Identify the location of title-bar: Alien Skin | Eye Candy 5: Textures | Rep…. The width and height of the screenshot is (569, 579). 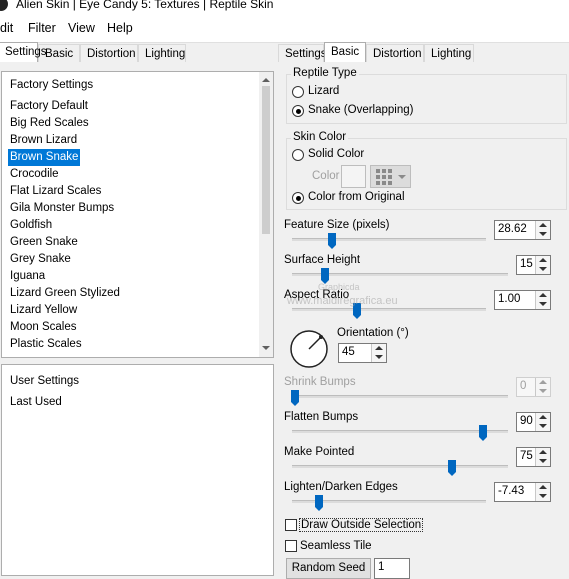
(284, 7).